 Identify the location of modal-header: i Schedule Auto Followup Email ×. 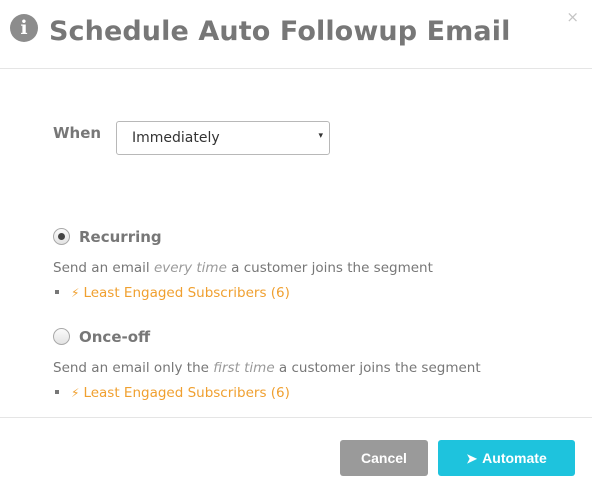
(296, 34).